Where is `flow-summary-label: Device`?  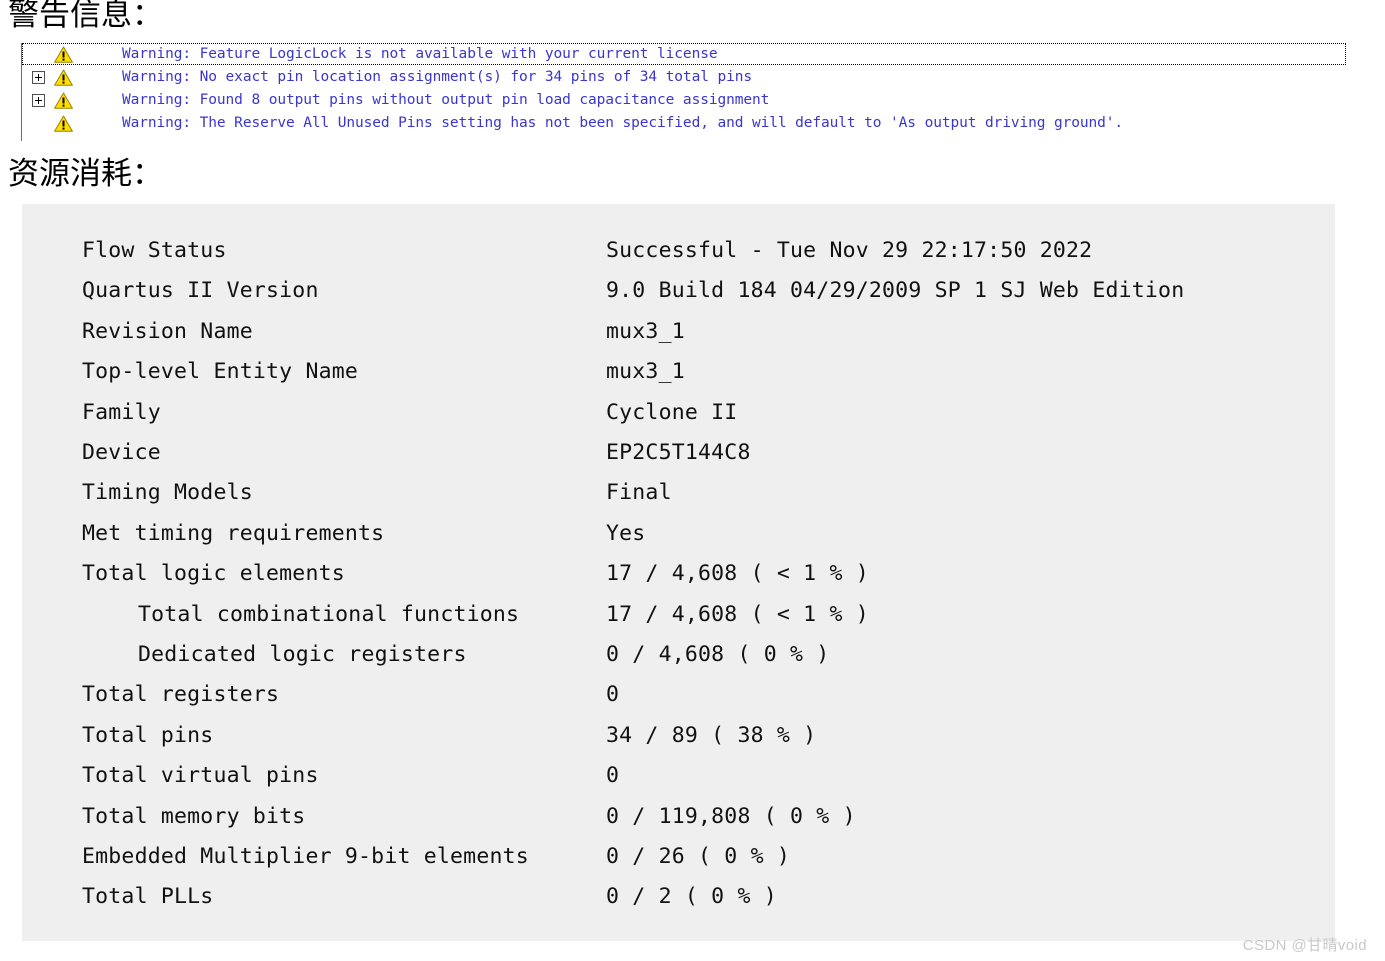 flow-summary-label: Device is located at coordinates (121, 452).